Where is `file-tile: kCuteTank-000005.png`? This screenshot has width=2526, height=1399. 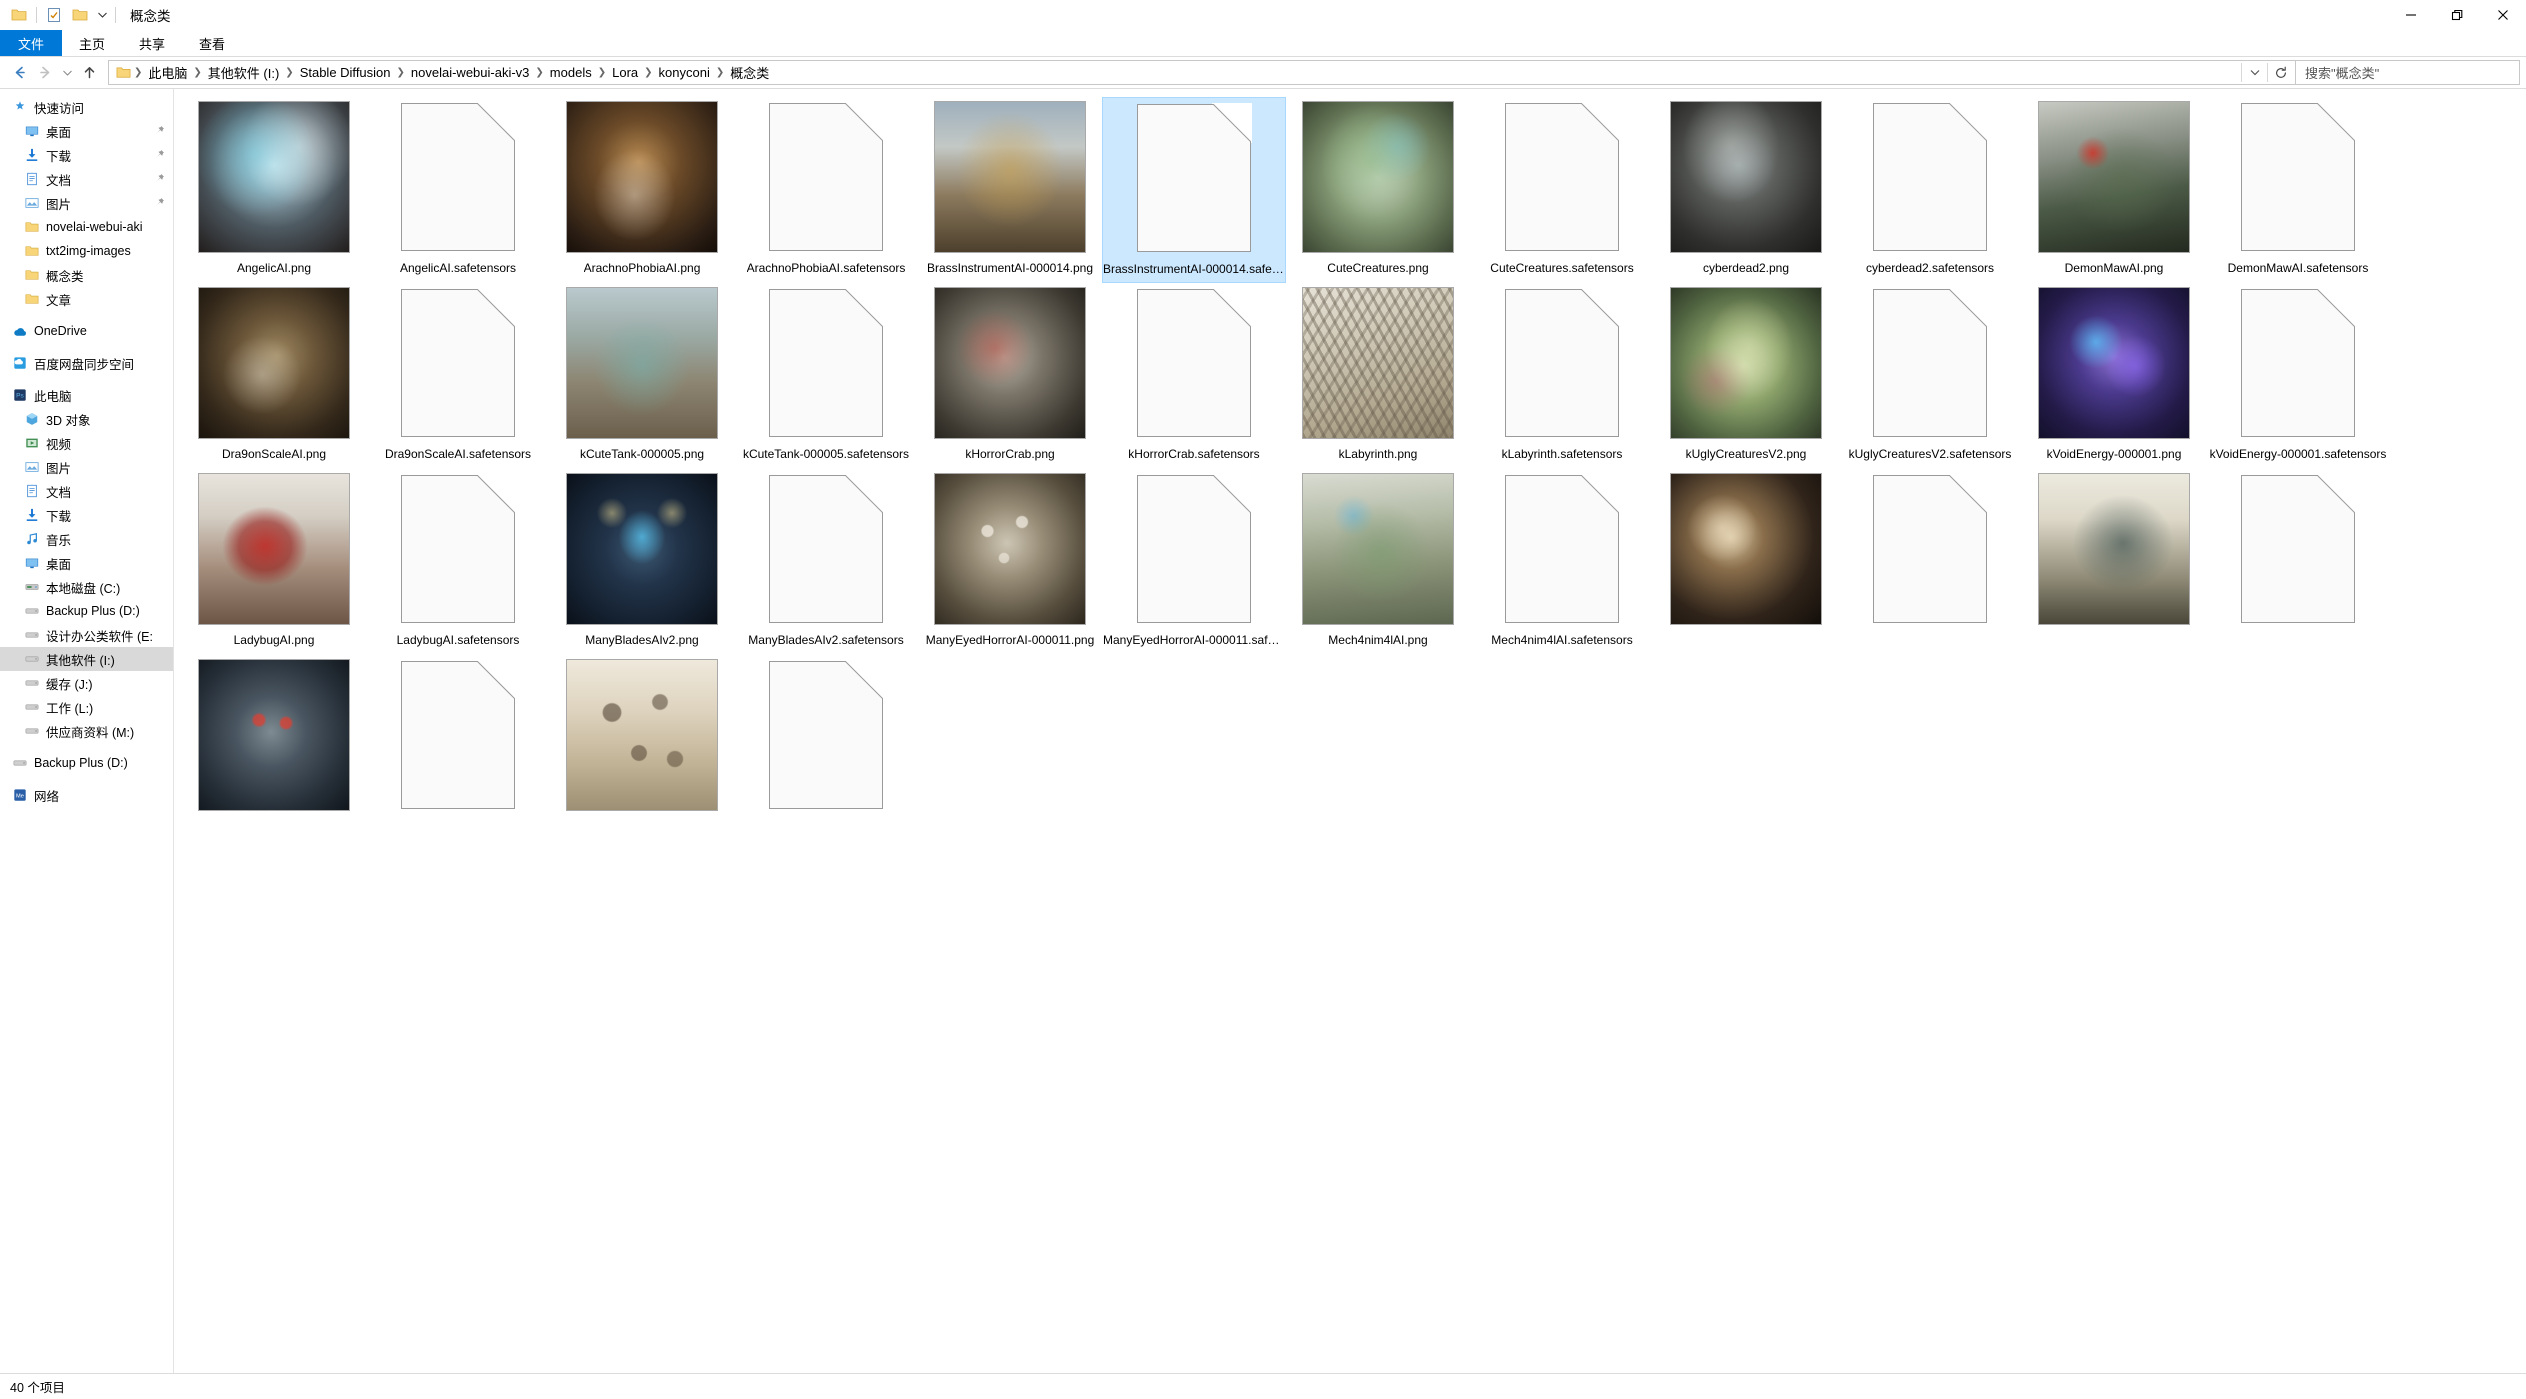
file-tile: kCuteTank-000005.png is located at coordinates (642, 376).